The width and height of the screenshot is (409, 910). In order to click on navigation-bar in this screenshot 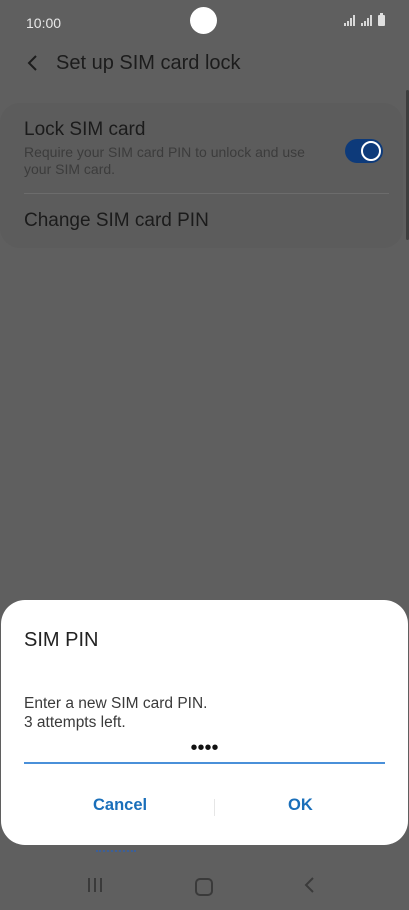, I will do `click(204, 885)`.